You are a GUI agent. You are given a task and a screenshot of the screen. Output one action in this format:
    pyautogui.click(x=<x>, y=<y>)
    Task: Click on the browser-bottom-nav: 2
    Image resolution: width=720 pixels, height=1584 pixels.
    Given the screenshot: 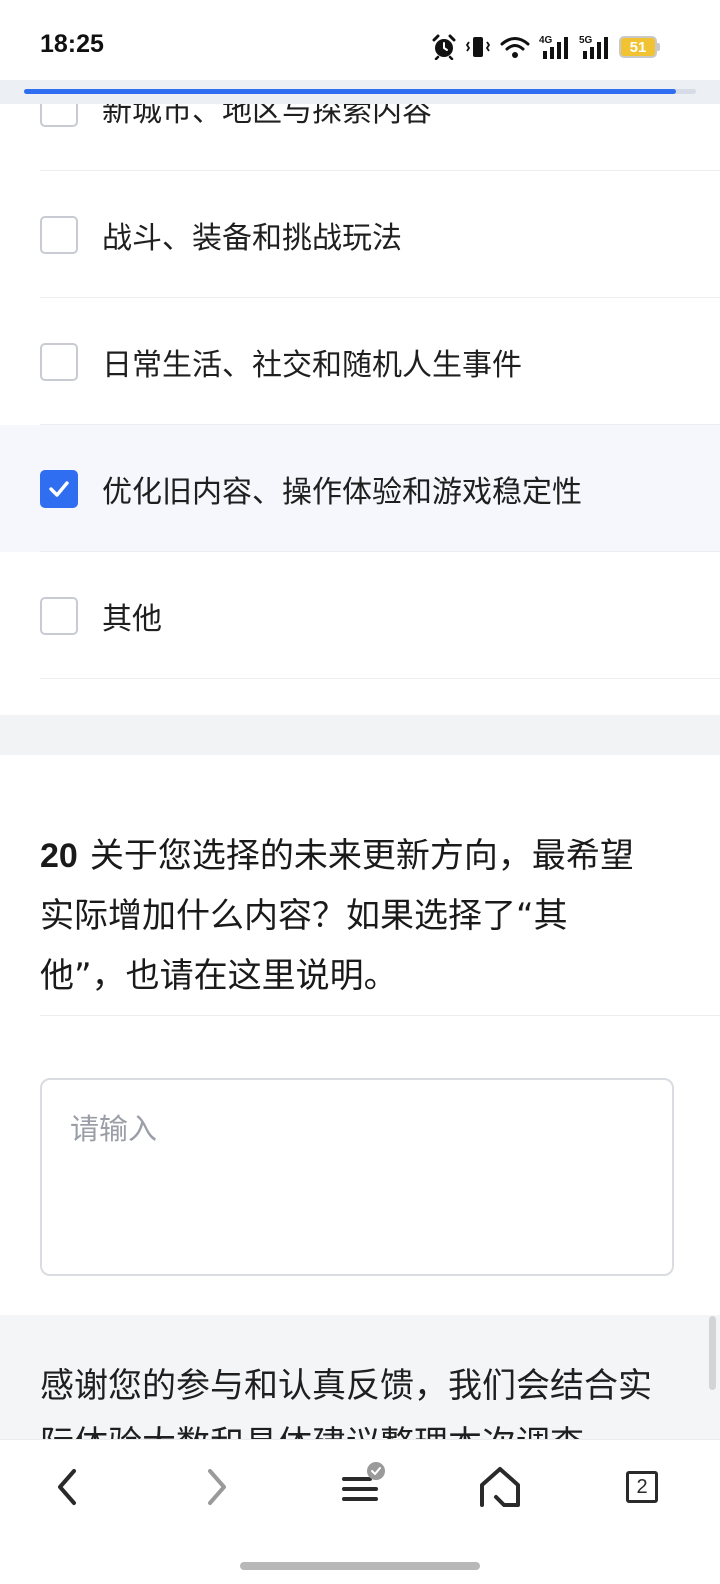 What is the action you would take?
    pyautogui.click(x=360, y=1512)
    